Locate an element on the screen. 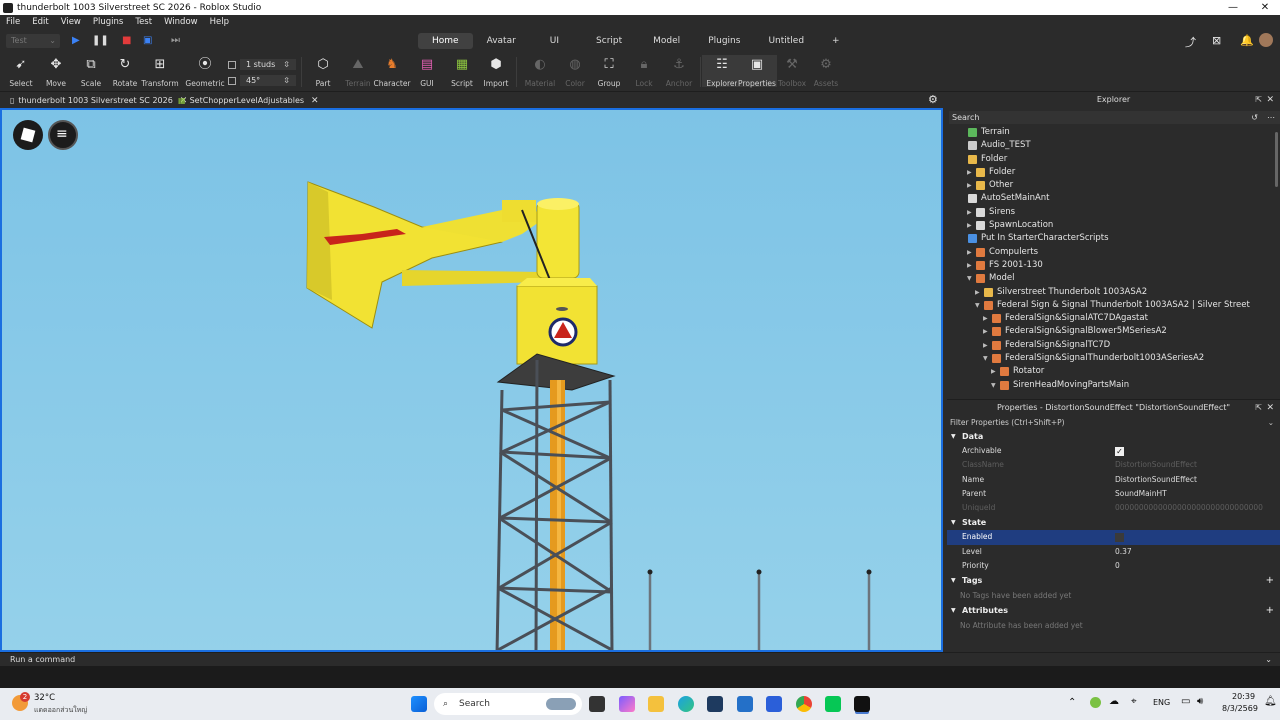 Image resolution: width=1280 pixels, height=720 pixels. step-icon: ⏭ is located at coordinates (175, 41).